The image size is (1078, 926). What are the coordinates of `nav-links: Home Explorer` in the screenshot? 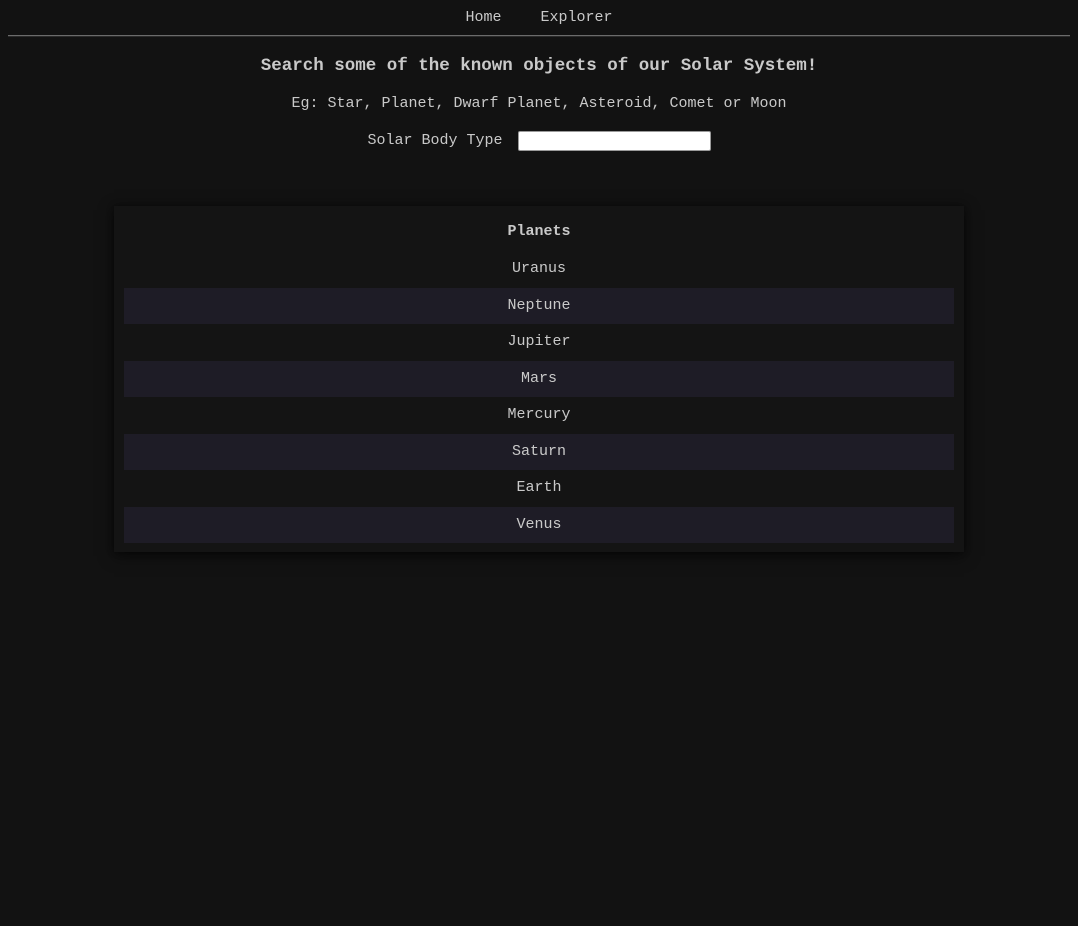 It's located at (539, 18).